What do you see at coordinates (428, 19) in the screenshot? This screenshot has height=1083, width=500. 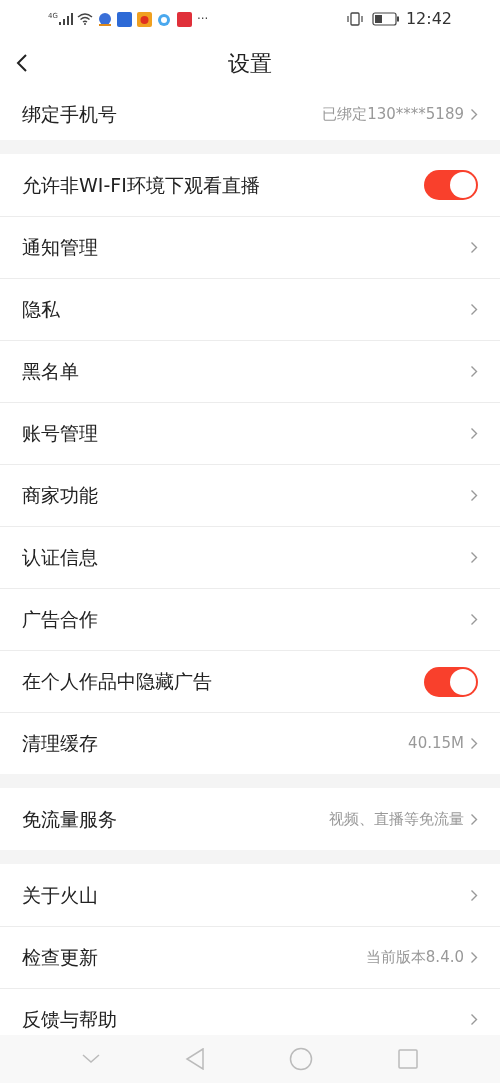 I see `clock-time: 12:42` at bounding box center [428, 19].